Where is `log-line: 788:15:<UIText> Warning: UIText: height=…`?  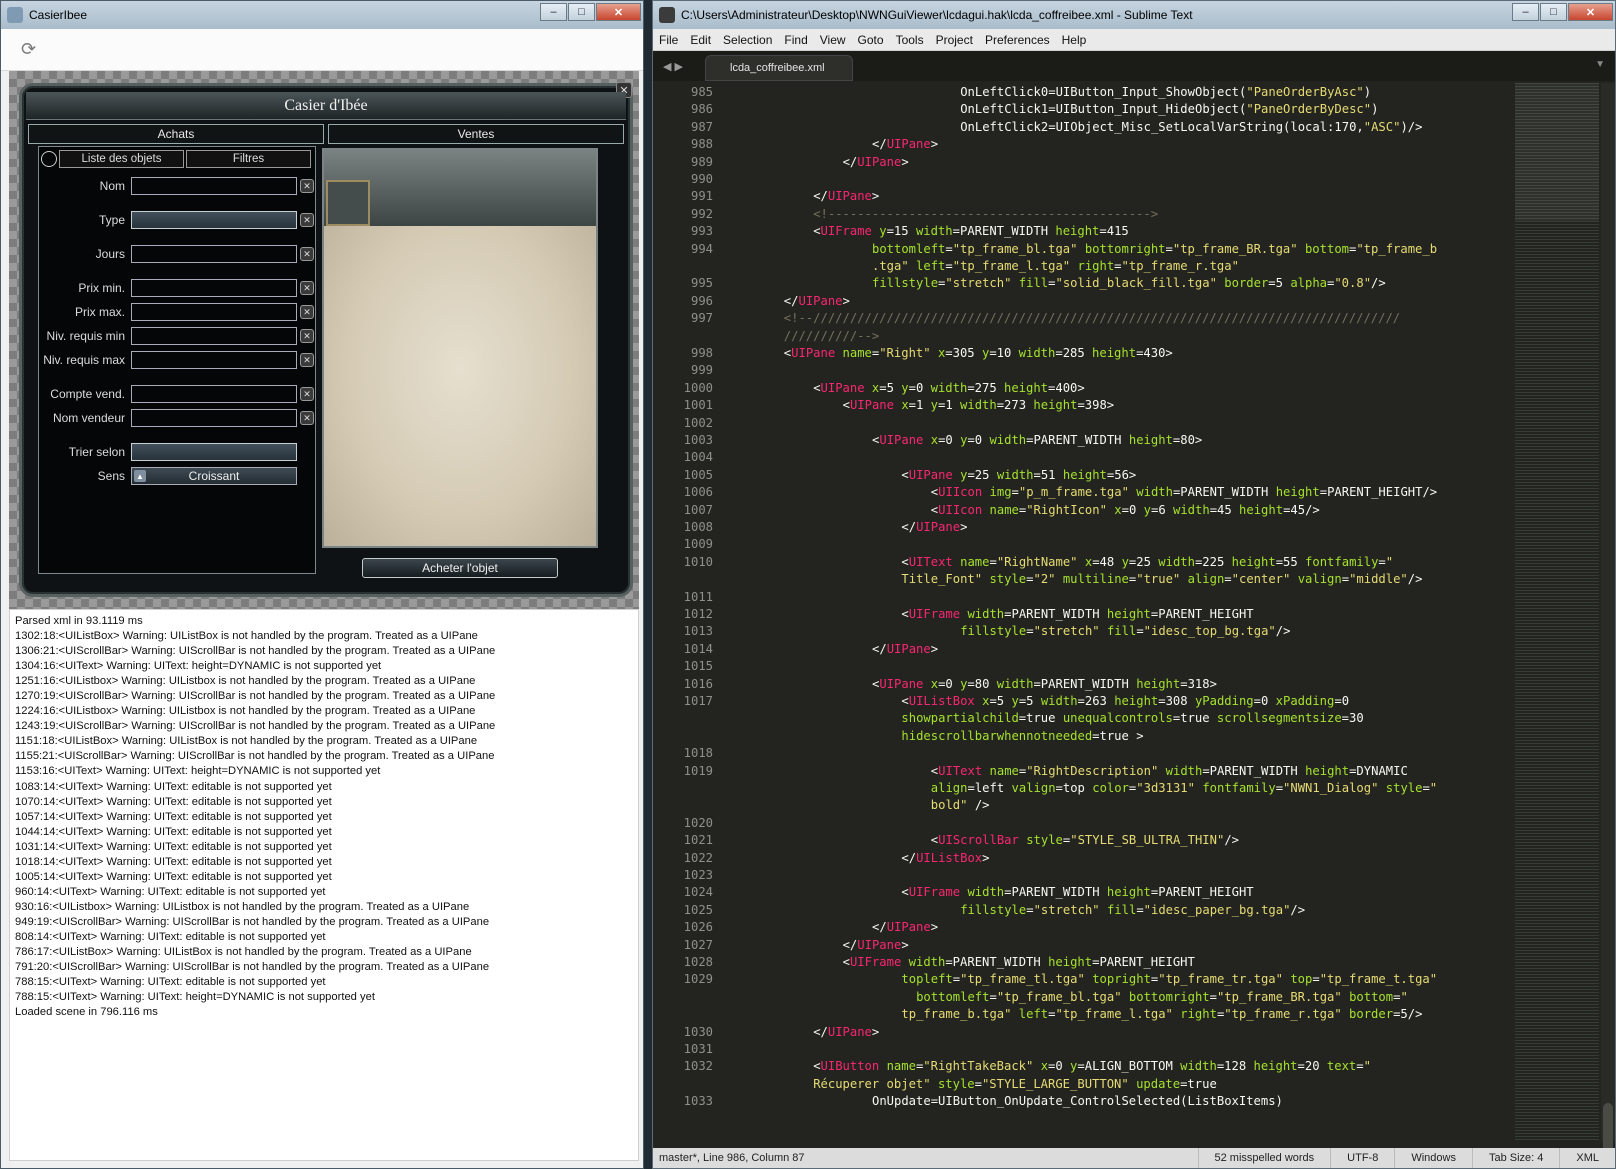 log-line: 788:15:<UIText> Warning: UIText: height=… is located at coordinates (195, 997).